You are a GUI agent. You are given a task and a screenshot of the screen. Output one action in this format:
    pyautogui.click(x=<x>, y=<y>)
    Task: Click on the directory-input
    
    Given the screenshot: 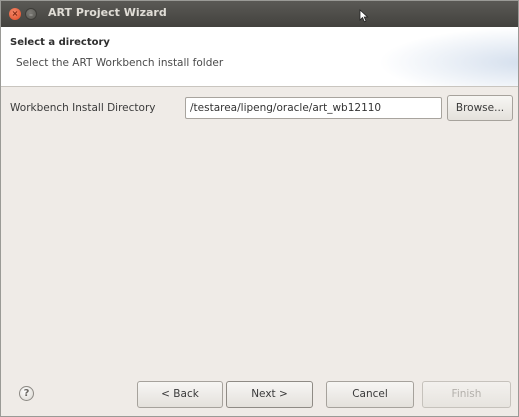 What is the action you would take?
    pyautogui.click(x=313, y=108)
    